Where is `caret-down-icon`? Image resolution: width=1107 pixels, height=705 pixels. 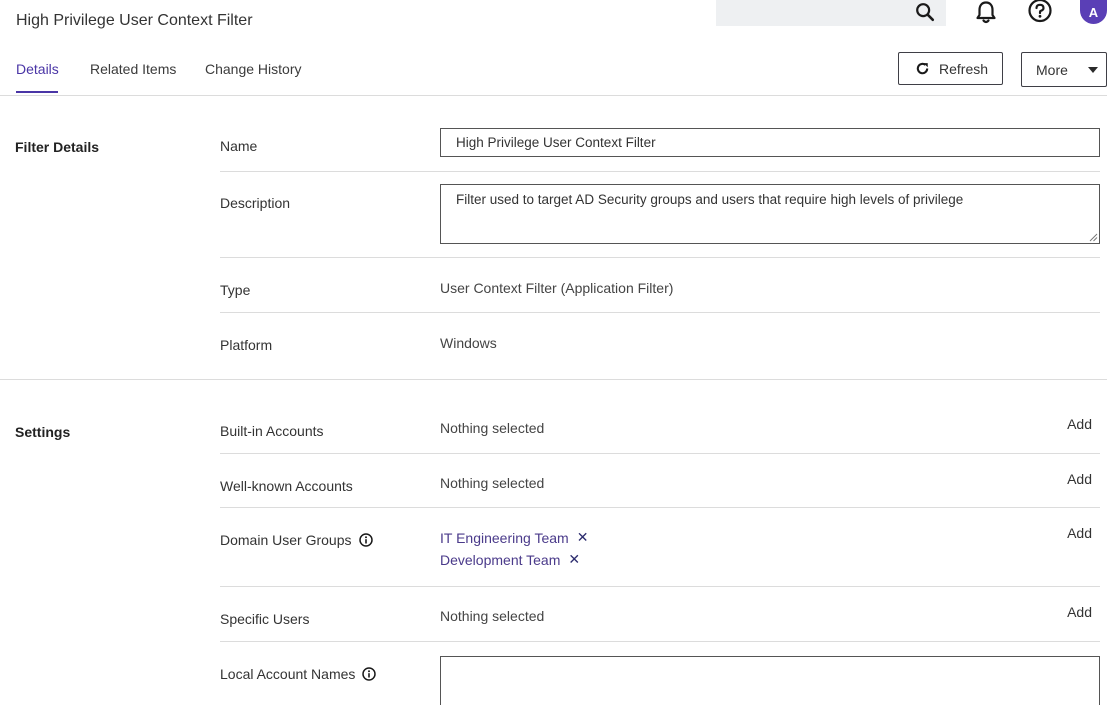
caret-down-icon is located at coordinates (1092, 69).